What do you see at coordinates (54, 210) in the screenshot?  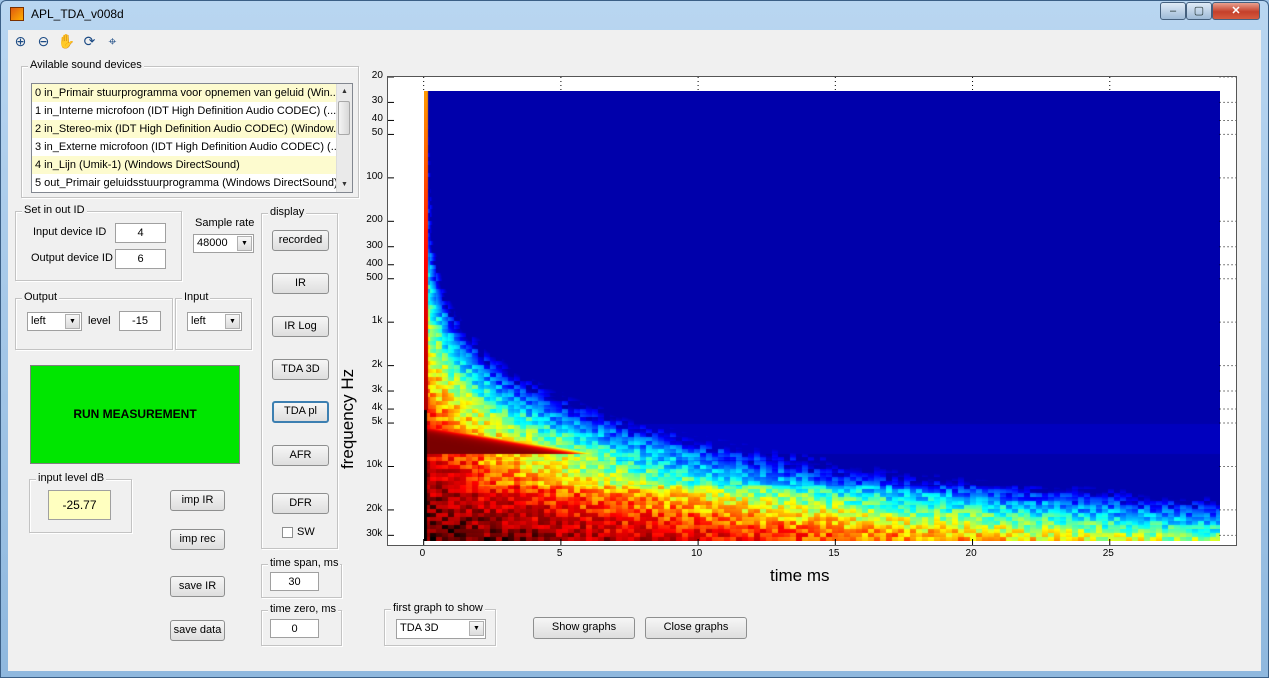 I see `inout-panel-label: Set in out ID` at bounding box center [54, 210].